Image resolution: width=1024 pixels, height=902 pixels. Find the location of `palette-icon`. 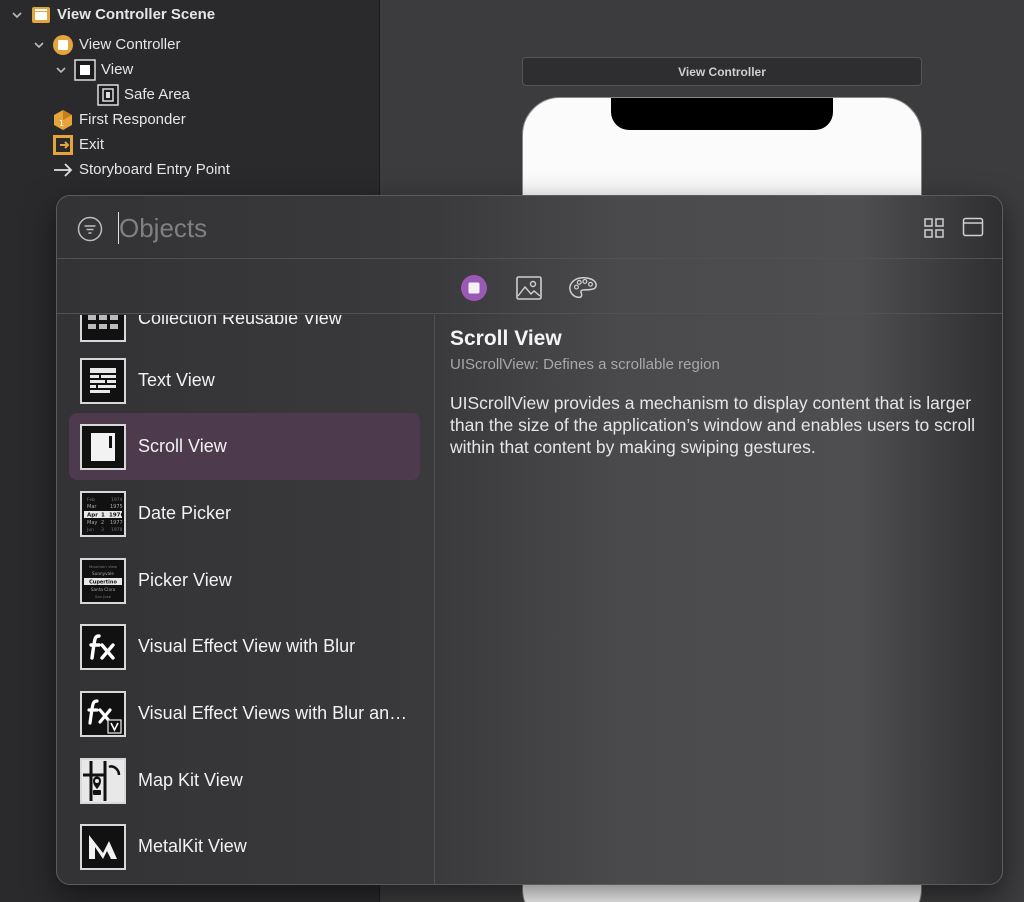

palette-icon is located at coordinates (583, 287).